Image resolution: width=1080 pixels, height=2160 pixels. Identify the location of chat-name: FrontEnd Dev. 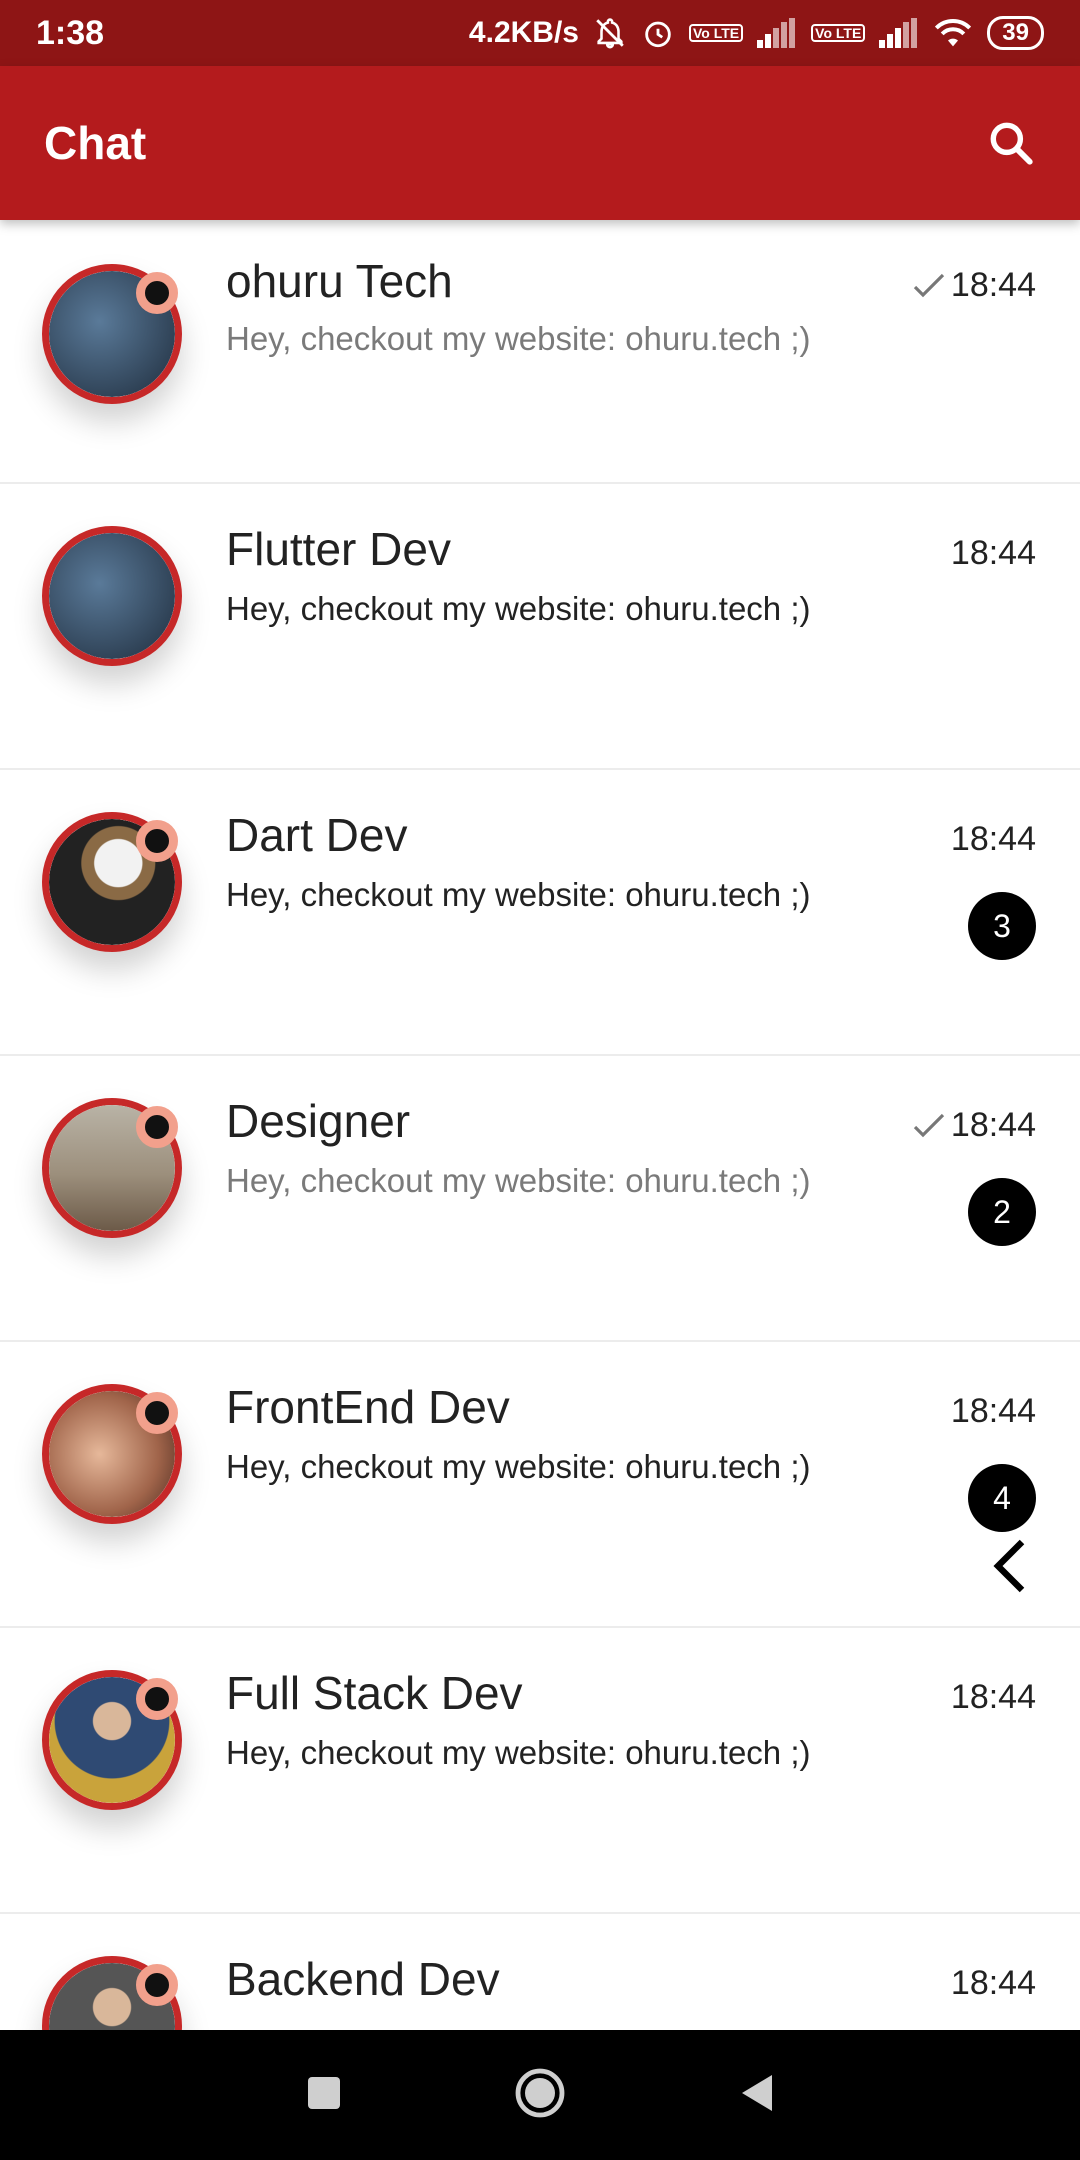
(368, 1407).